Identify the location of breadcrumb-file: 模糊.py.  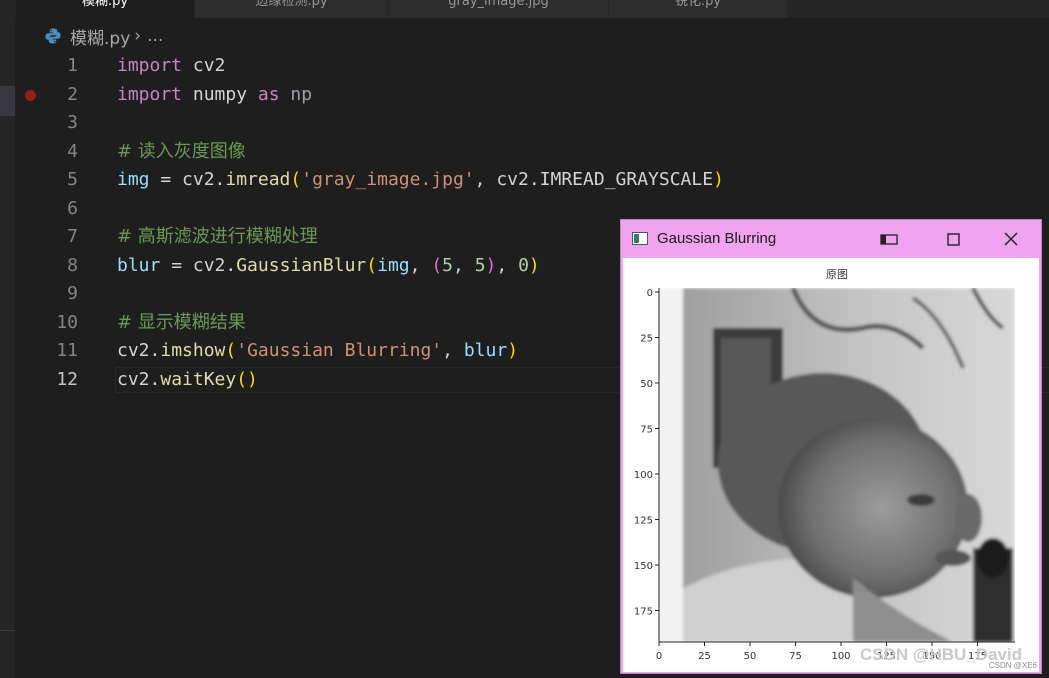
(100, 36).